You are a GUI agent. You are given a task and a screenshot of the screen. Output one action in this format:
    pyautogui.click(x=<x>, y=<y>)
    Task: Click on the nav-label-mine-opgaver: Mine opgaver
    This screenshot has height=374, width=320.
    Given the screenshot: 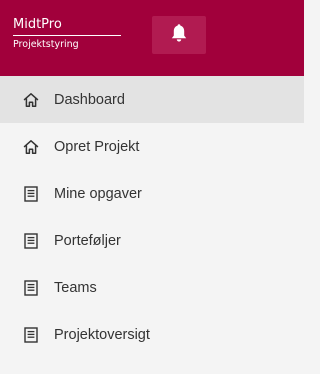 What is the action you would take?
    pyautogui.click(x=98, y=193)
    